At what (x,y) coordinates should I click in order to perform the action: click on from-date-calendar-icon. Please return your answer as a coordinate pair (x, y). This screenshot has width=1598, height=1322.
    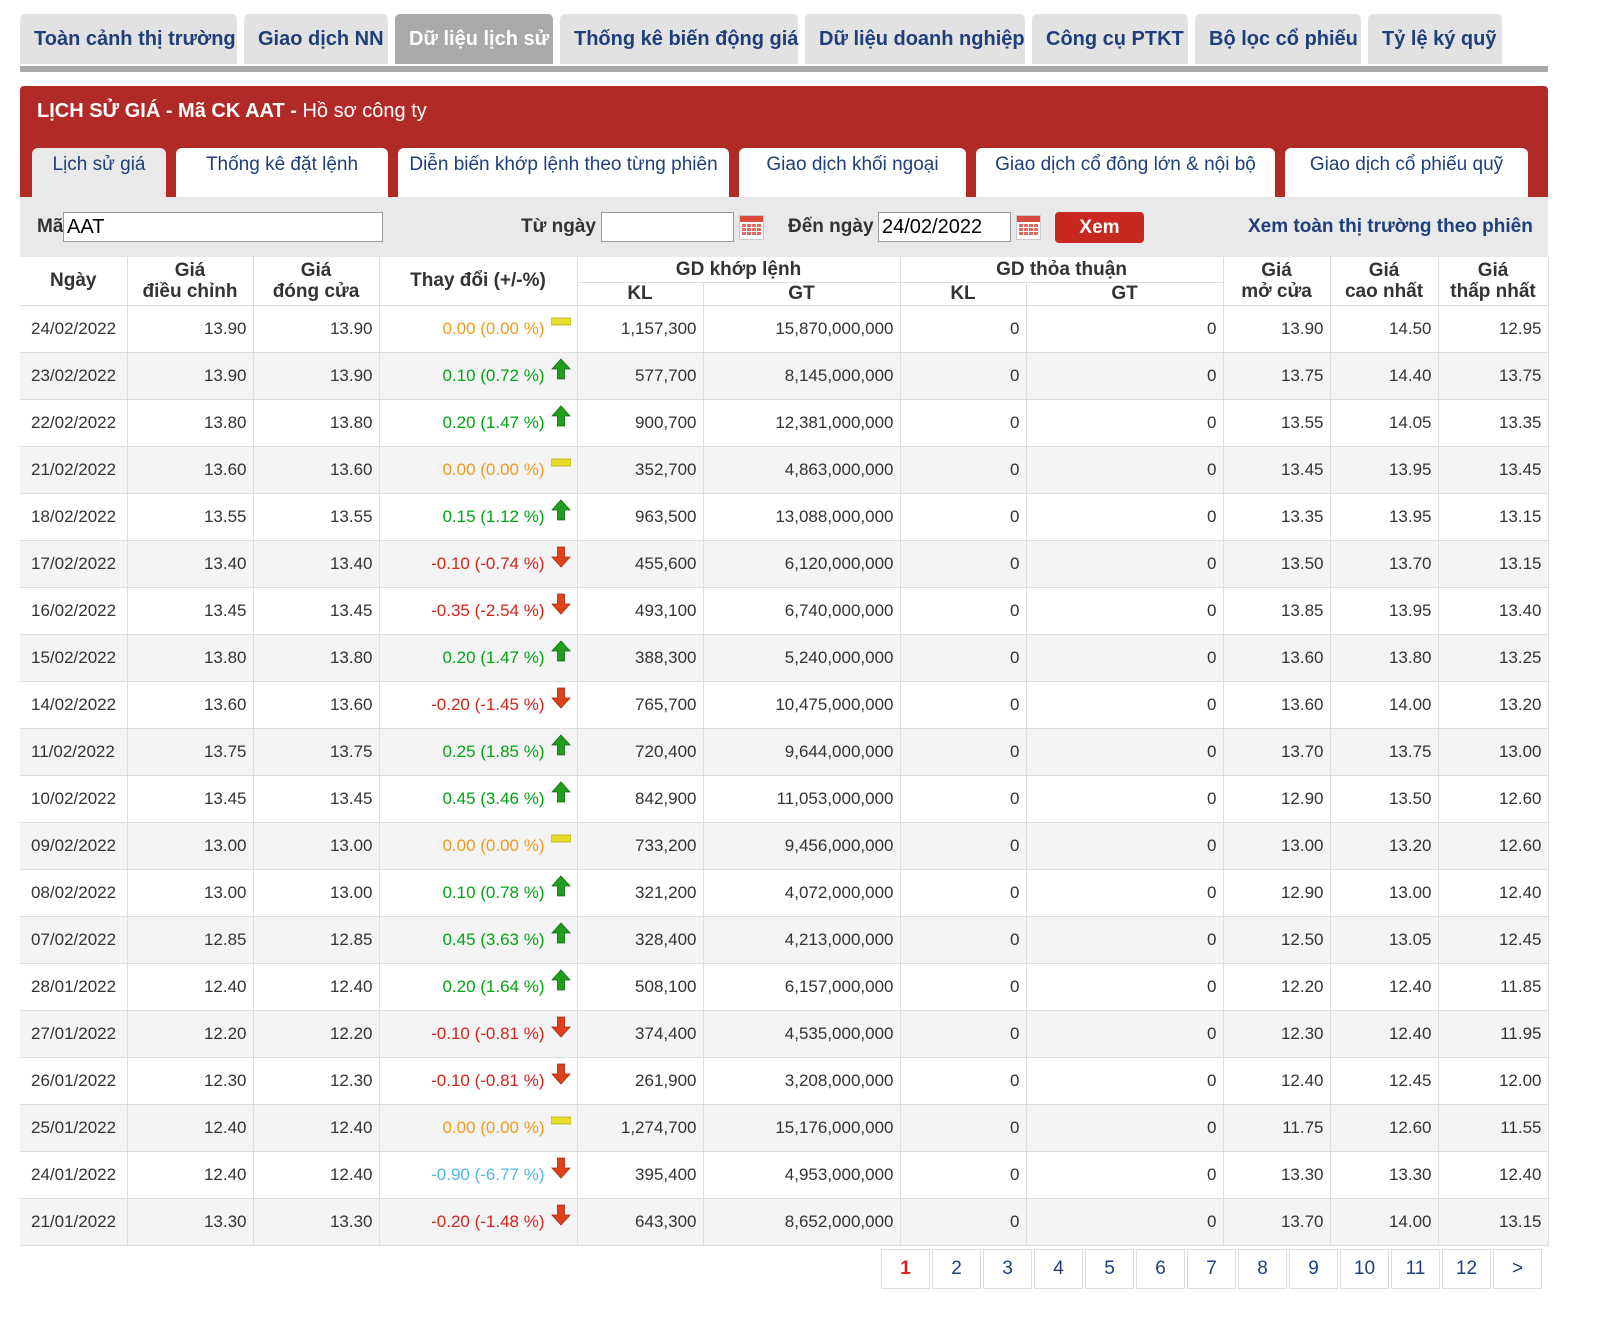
    Looking at the image, I should click on (751, 227).